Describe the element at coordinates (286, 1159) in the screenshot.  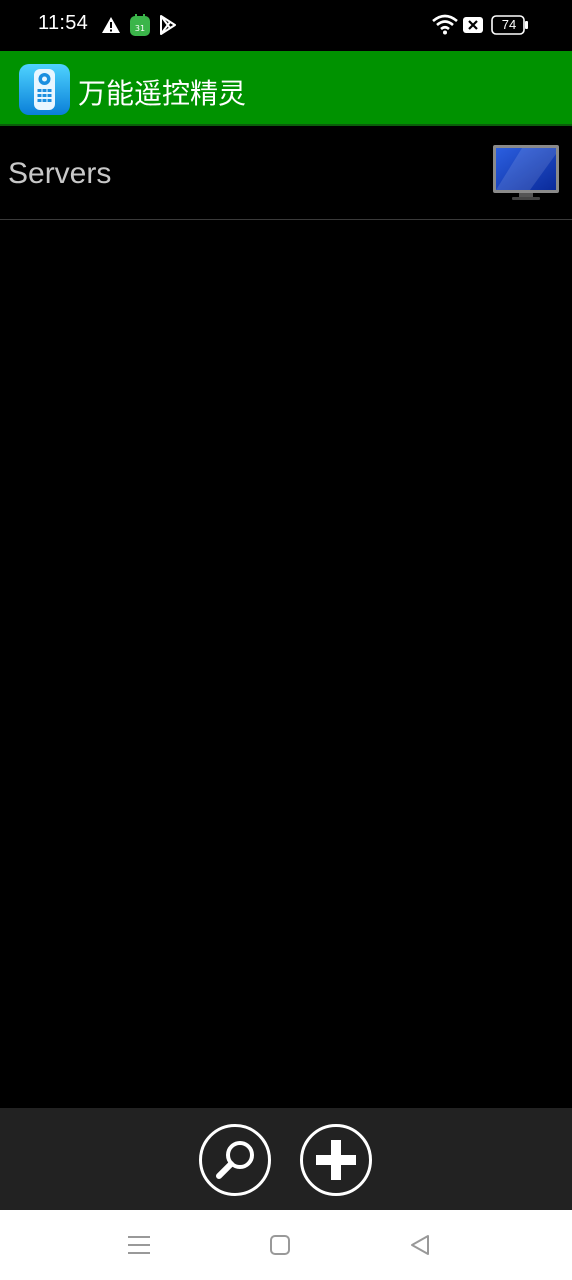
I see `bottom-toolbar` at that location.